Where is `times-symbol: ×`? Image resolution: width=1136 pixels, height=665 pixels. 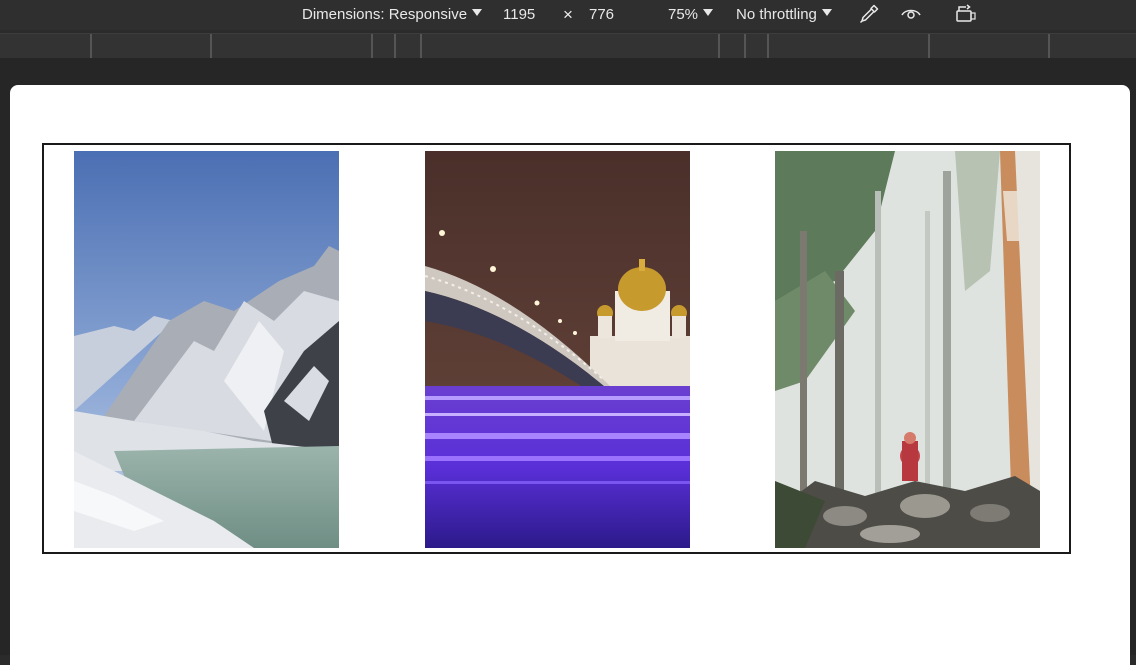
times-symbol: × is located at coordinates (568, 14).